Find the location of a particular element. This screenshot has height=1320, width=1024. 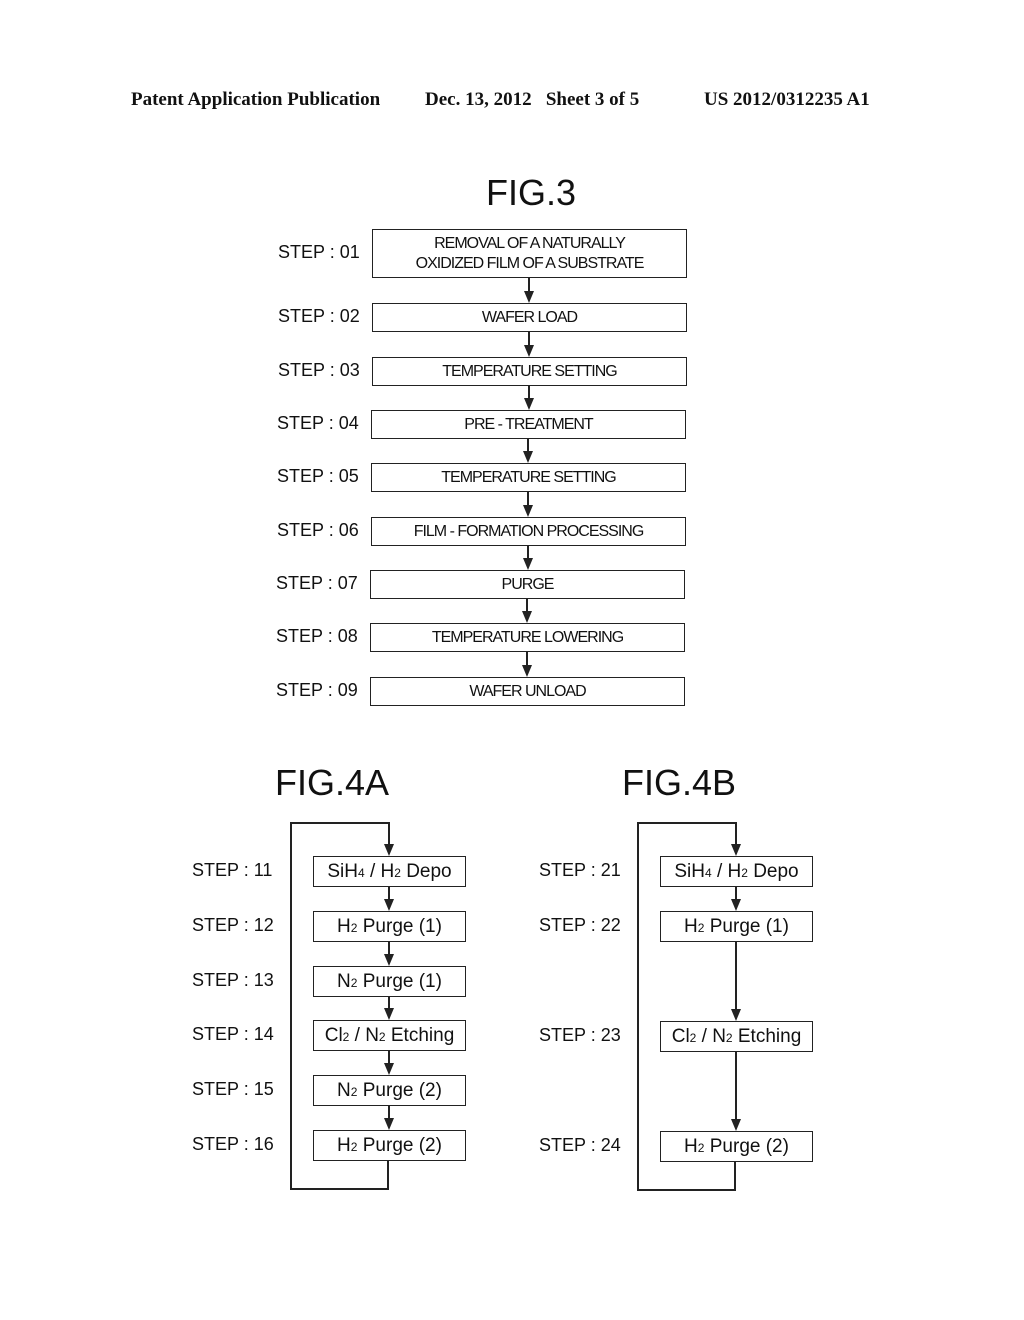

fig4a-step-label: STEP : 11 is located at coordinates (232, 870).